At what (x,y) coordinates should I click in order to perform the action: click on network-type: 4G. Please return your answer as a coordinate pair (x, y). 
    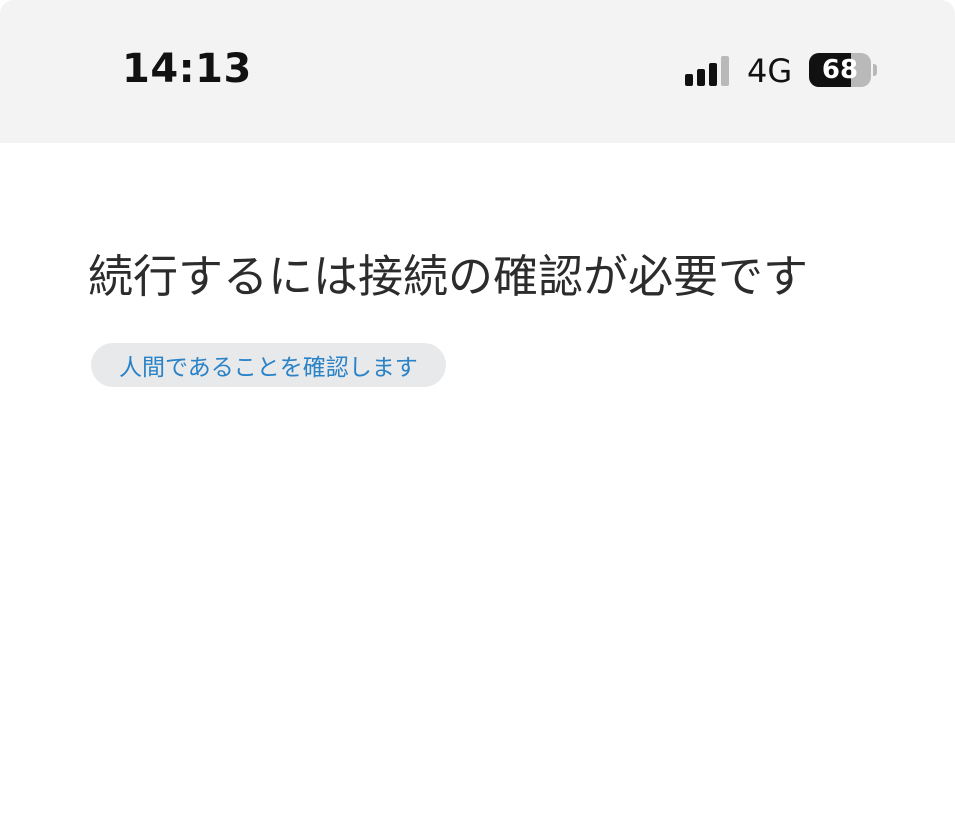
    Looking at the image, I should click on (770, 71).